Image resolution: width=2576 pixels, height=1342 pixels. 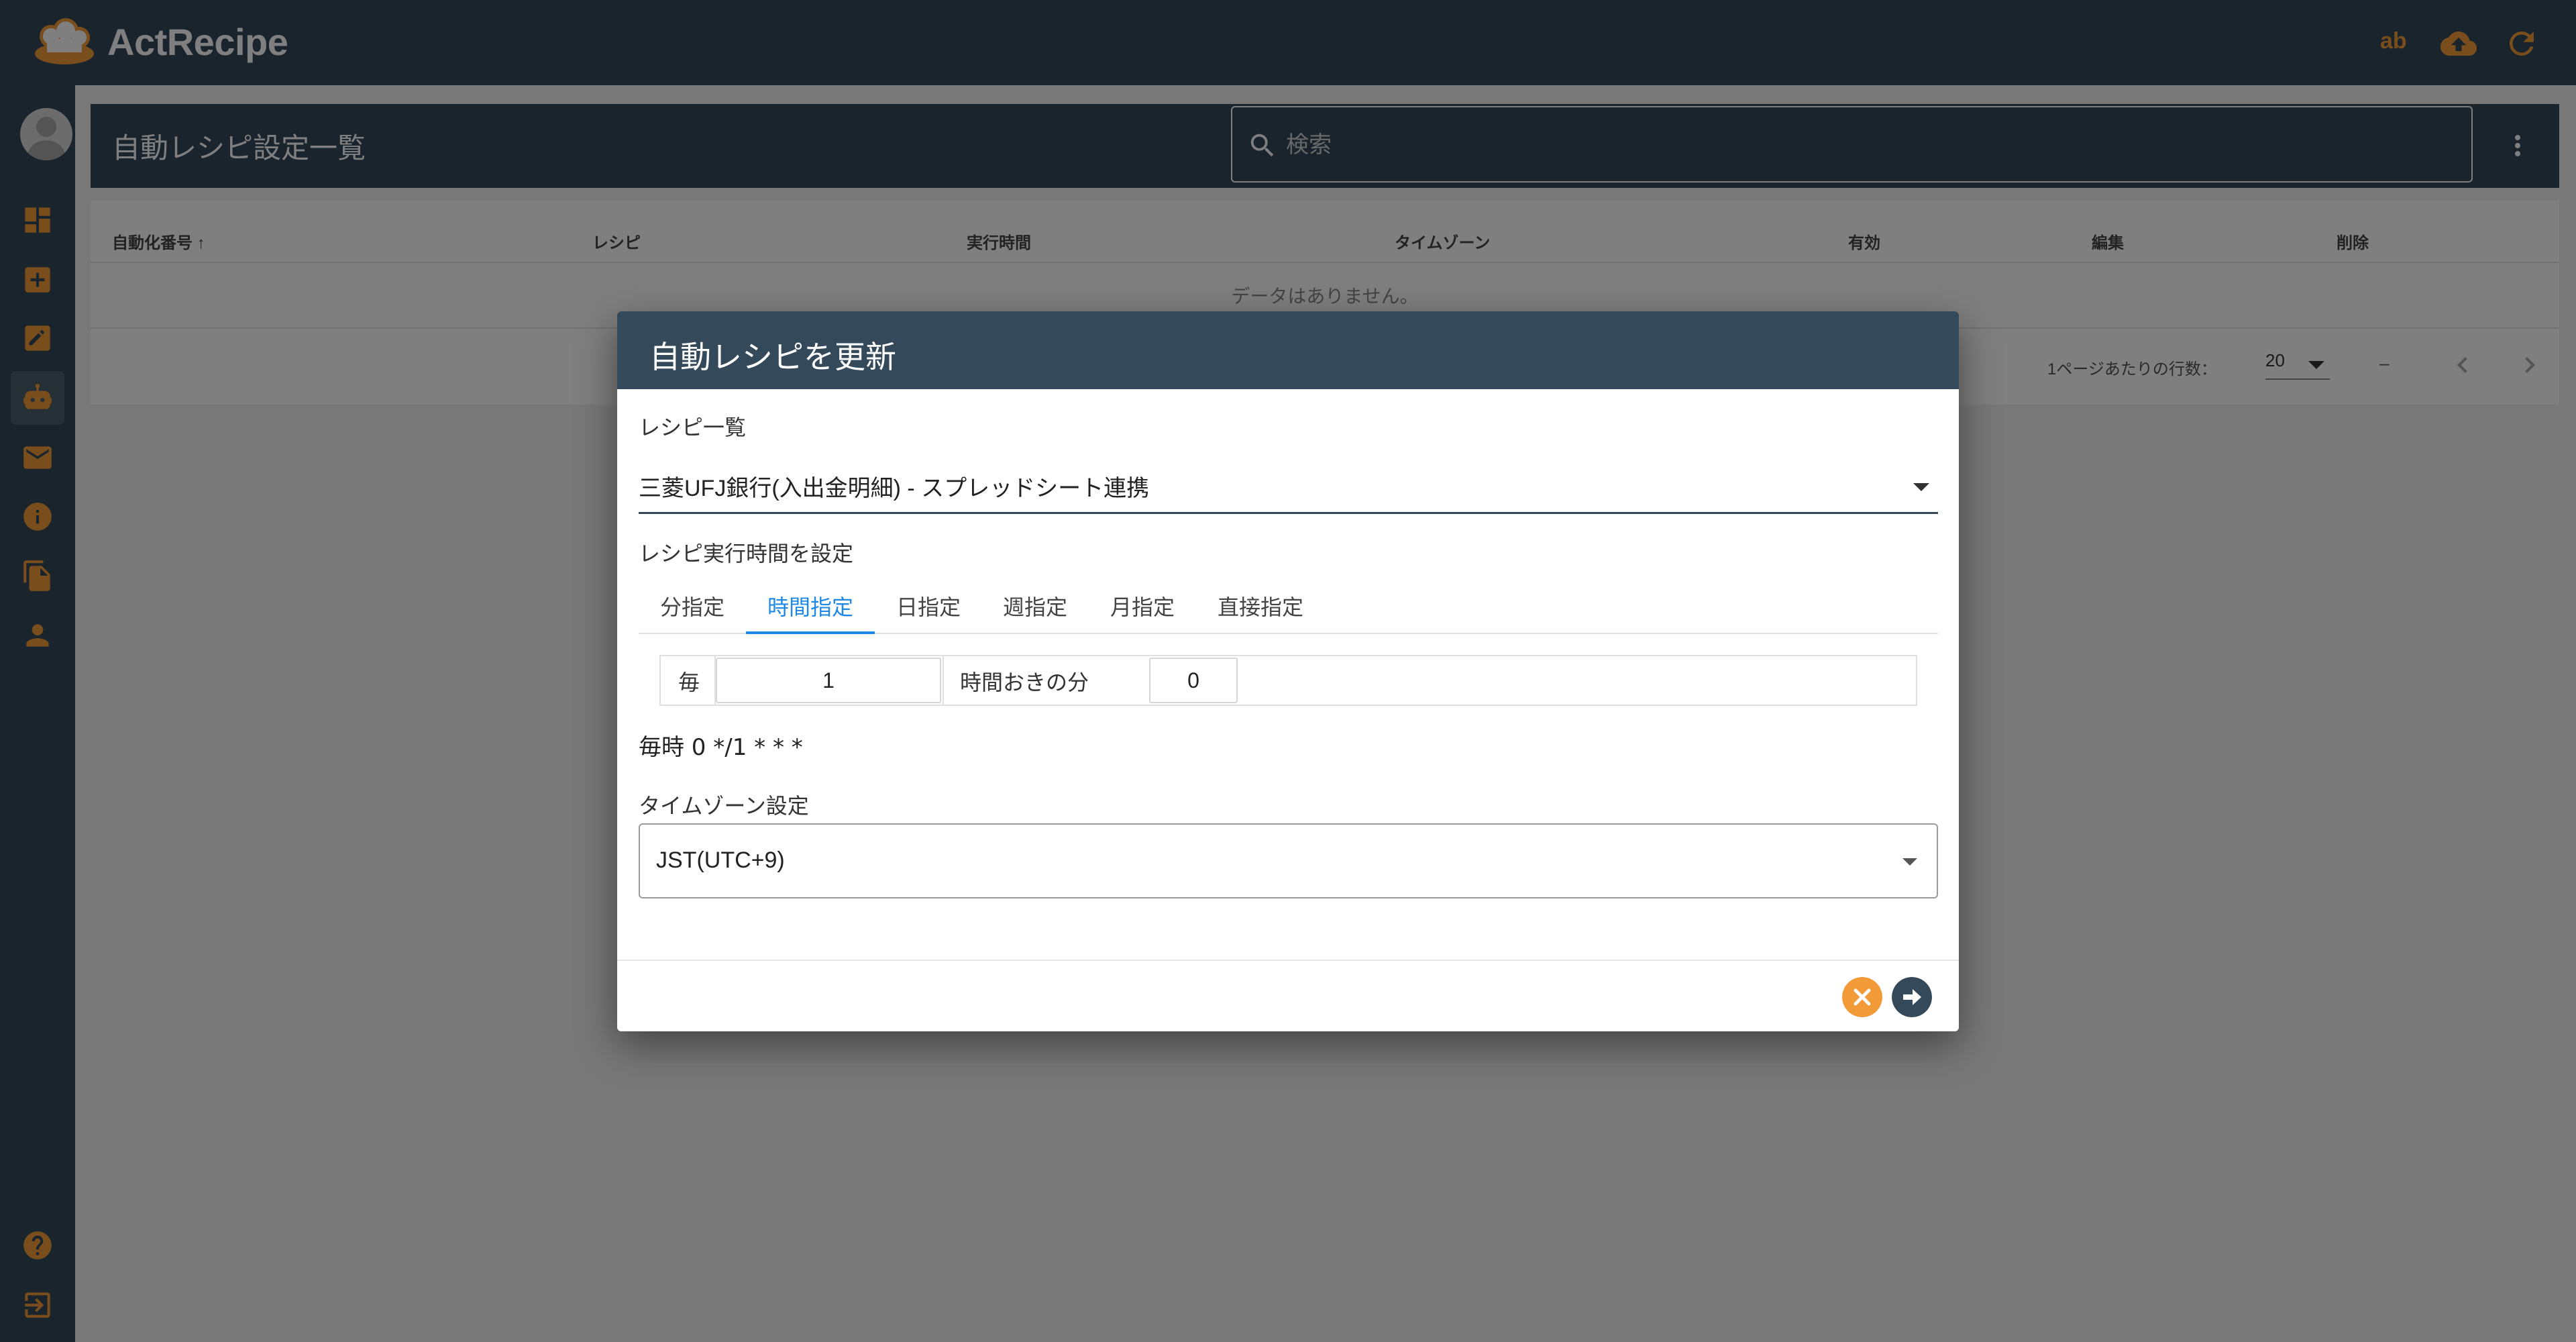 I want to click on minute-input, so click(x=1193, y=680).